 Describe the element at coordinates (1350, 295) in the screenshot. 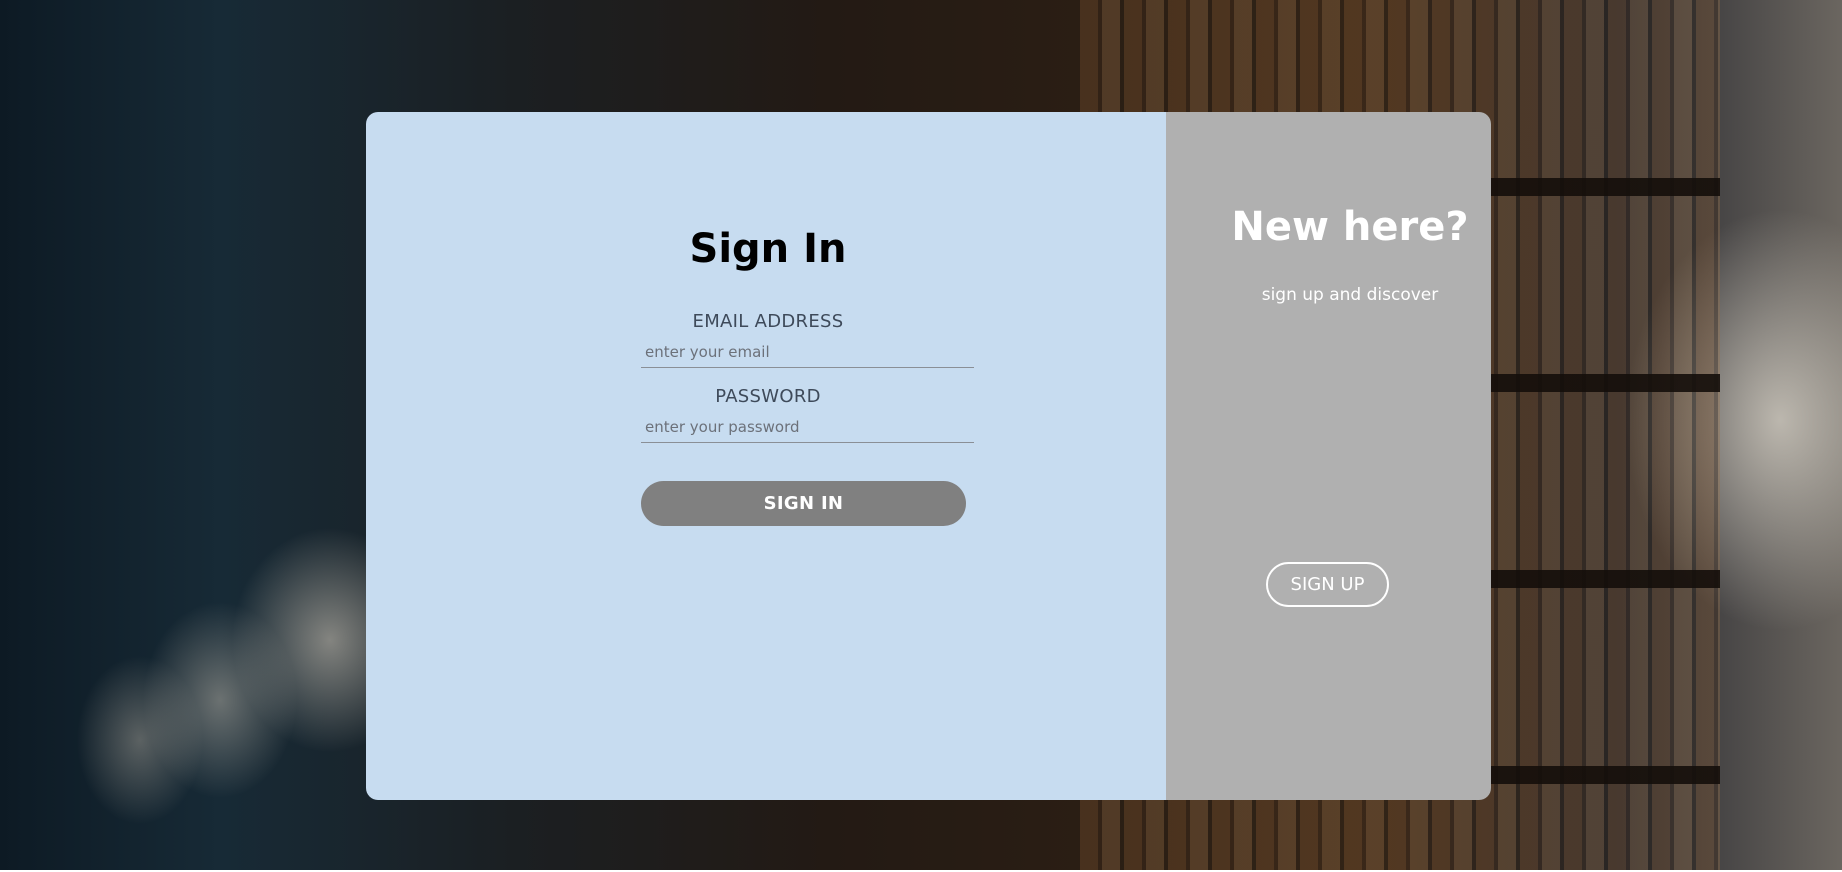

I see `signup-subtitle: sign up and discover` at that location.